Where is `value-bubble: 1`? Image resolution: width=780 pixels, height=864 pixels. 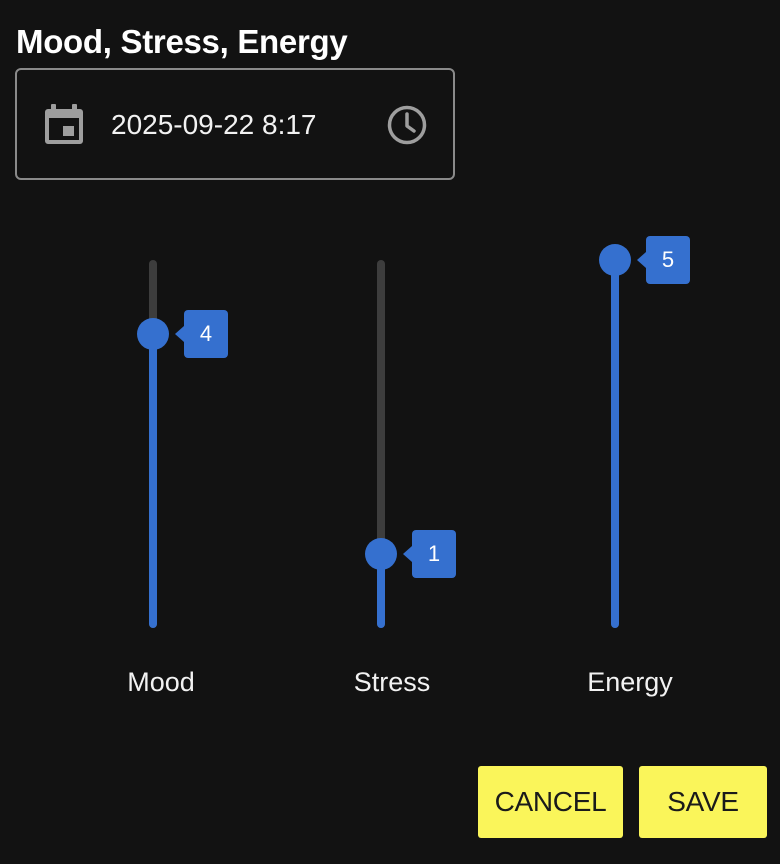
value-bubble: 1 is located at coordinates (429, 554).